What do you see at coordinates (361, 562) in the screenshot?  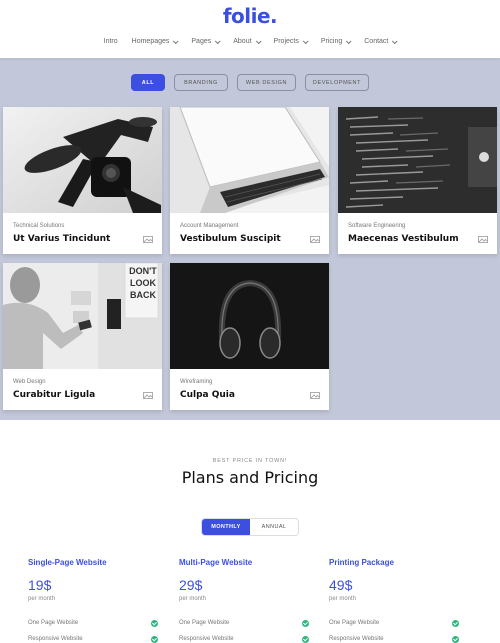 I see `plan-name: Printing Package` at bounding box center [361, 562].